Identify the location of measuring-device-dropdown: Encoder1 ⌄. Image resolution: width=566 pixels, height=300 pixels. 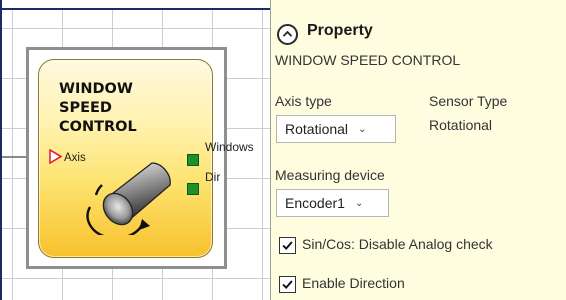
(332, 203).